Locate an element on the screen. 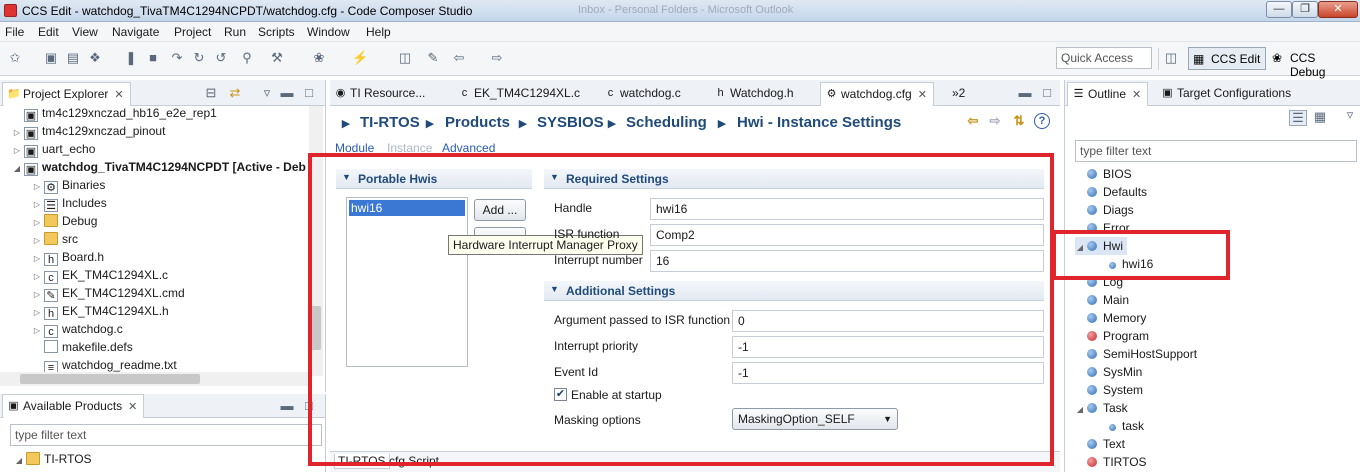 This screenshot has width=1360, height=472. tree-view-icon: ▦ is located at coordinates (1320, 117).